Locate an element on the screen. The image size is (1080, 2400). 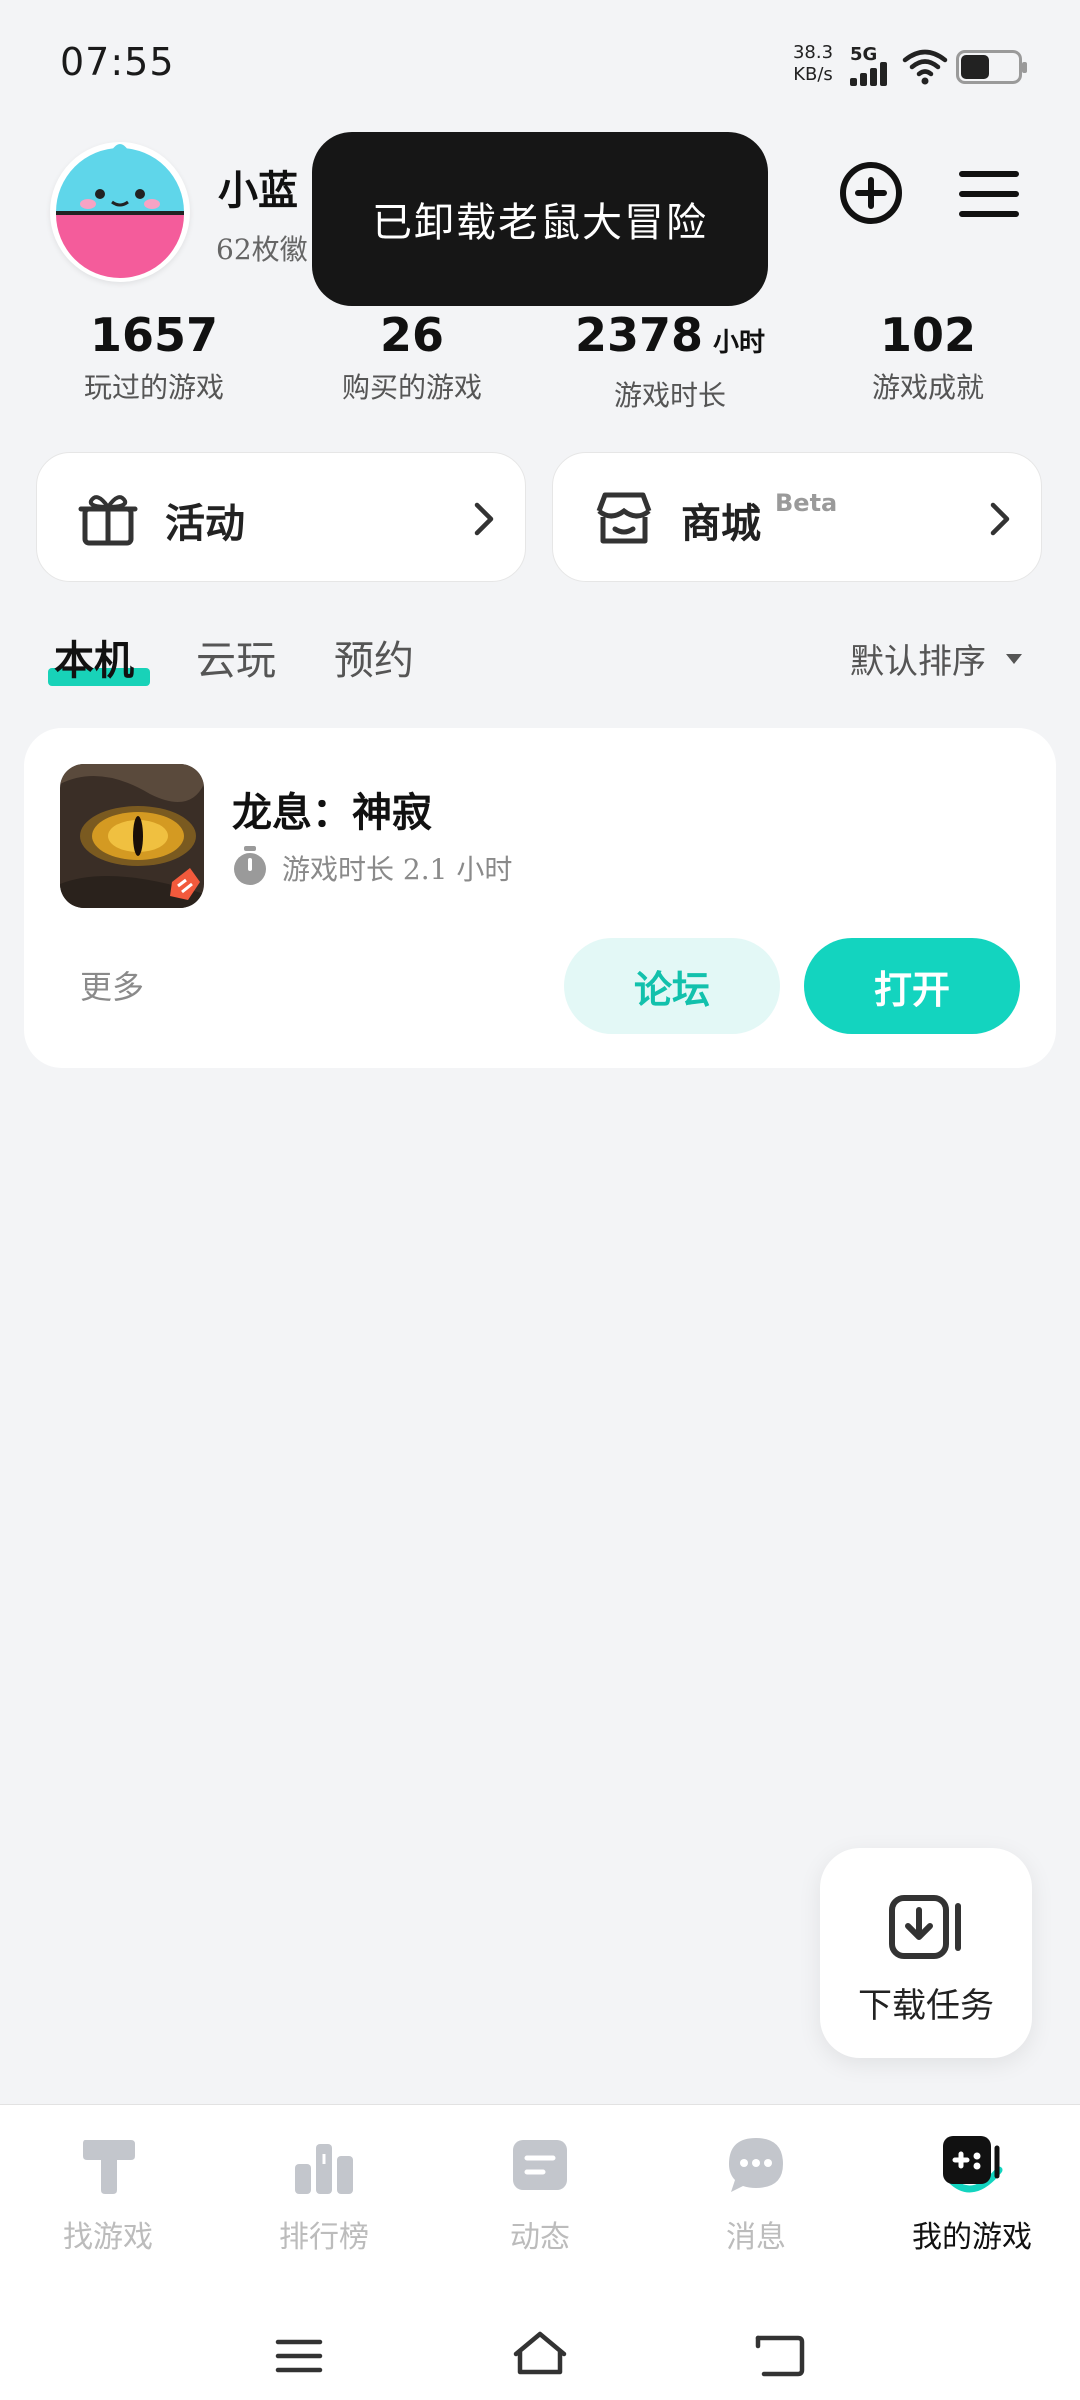
download-tasks-button: 下载任务 is located at coordinates (926, 1953).